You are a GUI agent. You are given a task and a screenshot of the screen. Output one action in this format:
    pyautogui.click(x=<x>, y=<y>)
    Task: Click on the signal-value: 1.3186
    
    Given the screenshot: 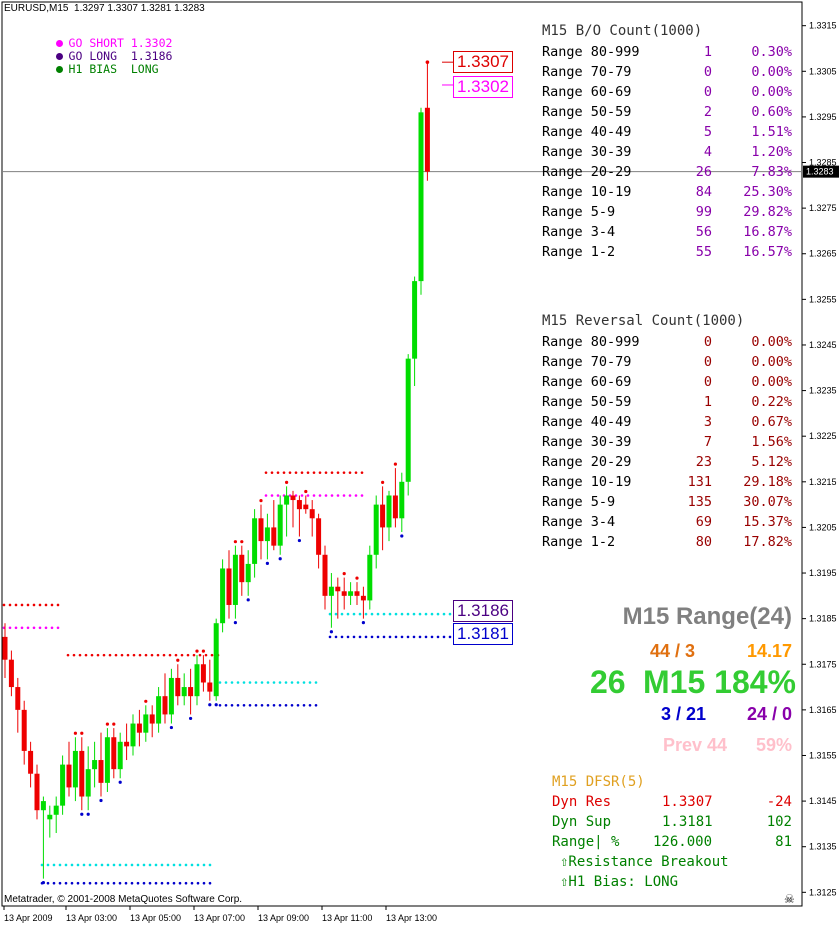 What is the action you would take?
    pyautogui.click(x=151, y=56)
    